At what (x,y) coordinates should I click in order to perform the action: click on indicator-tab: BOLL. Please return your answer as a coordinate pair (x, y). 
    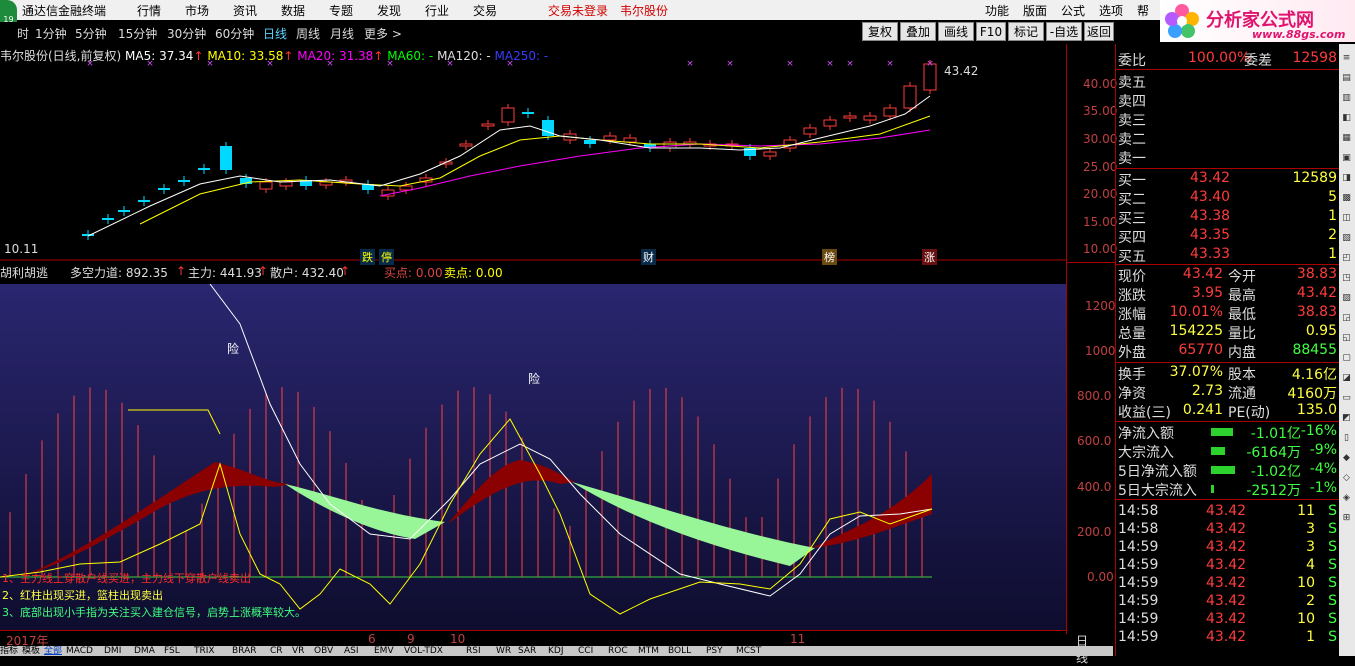
    Looking at the image, I should click on (679, 651).